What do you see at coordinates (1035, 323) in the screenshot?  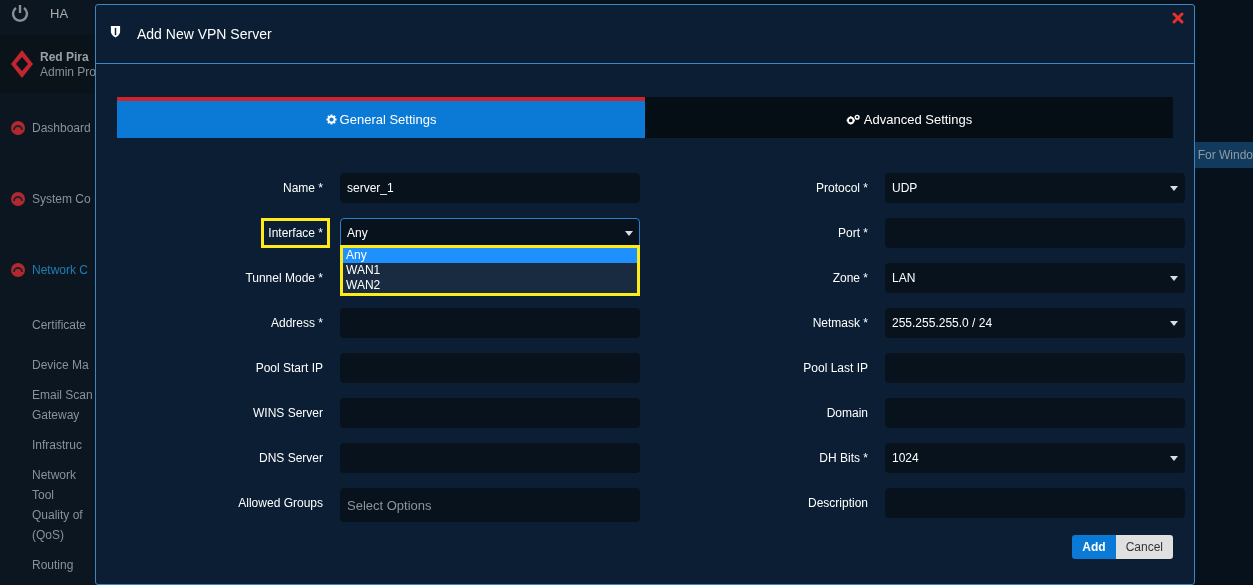 I see `select-field: 255.255.255.0 / 24` at bounding box center [1035, 323].